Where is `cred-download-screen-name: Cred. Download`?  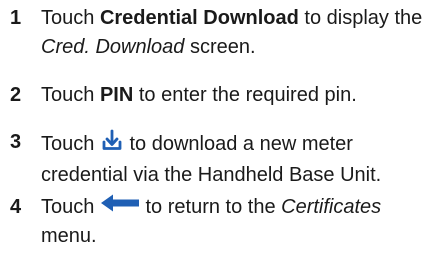 cred-download-screen-name: Cred. Download is located at coordinates (113, 47).